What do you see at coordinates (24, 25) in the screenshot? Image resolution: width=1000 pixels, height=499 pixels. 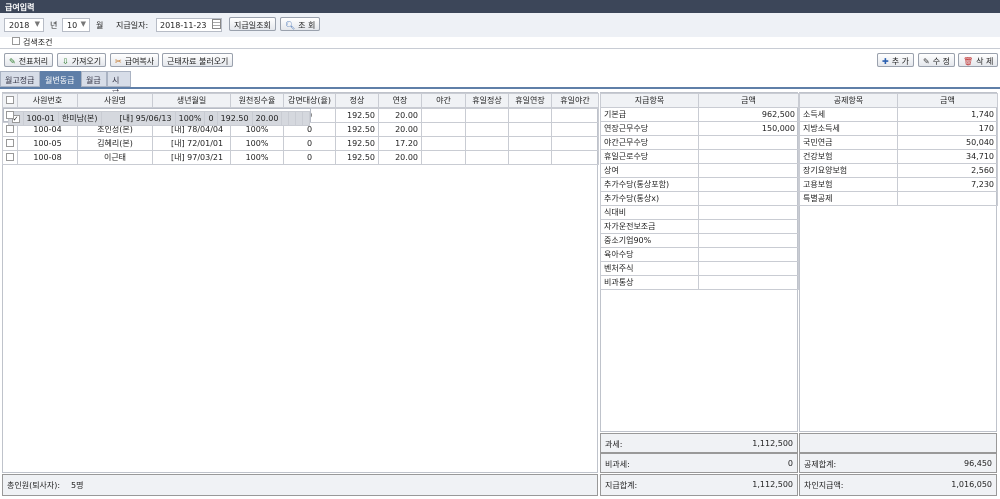 I see `year-select: 2018 ▼` at bounding box center [24, 25].